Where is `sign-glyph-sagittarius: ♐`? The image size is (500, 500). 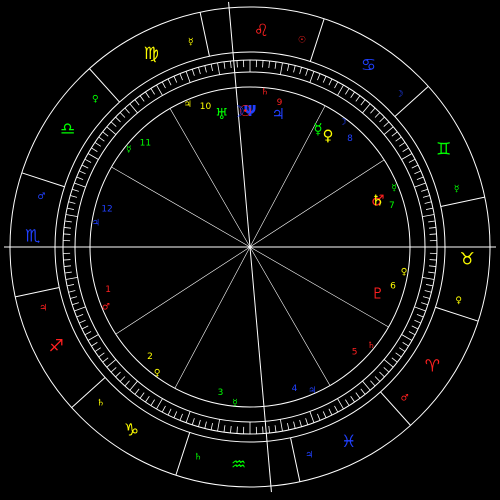
sign-glyph-sagittarius: ♐ is located at coordinates (56, 347).